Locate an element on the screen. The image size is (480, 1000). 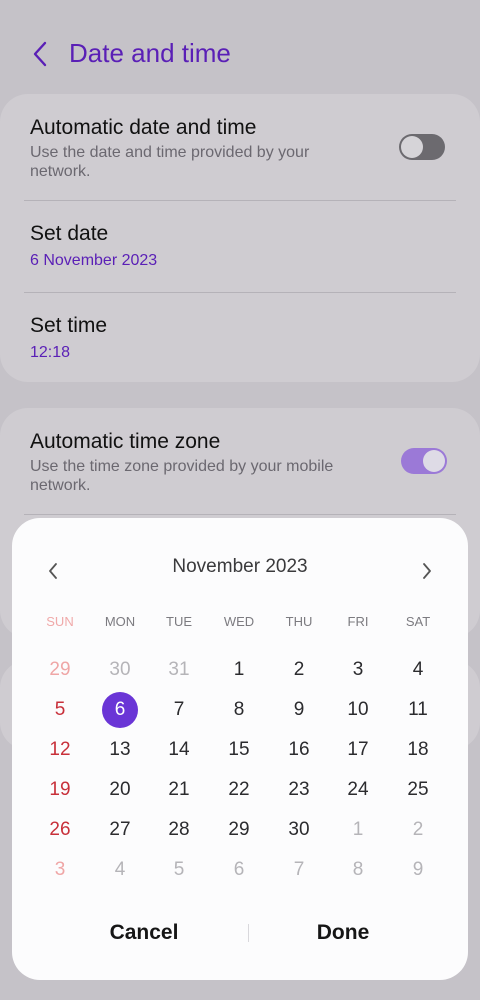
back-arrow-icon is located at coordinates (40, 54).